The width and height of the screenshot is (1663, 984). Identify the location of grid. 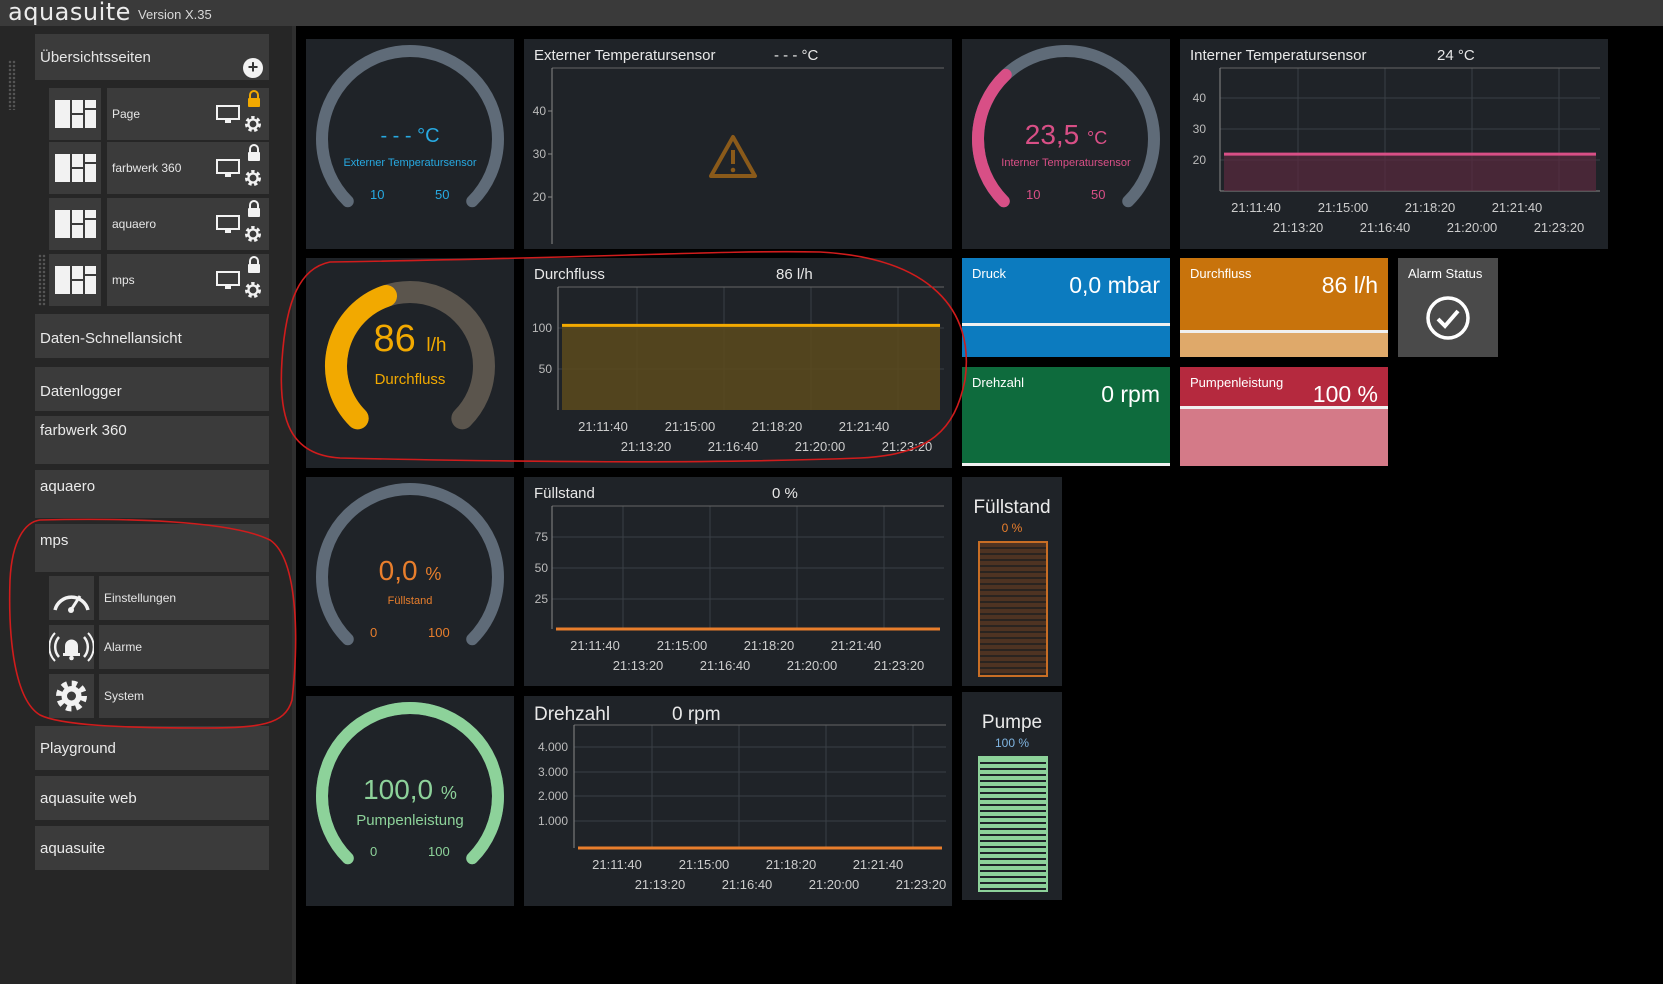
(760, 786).